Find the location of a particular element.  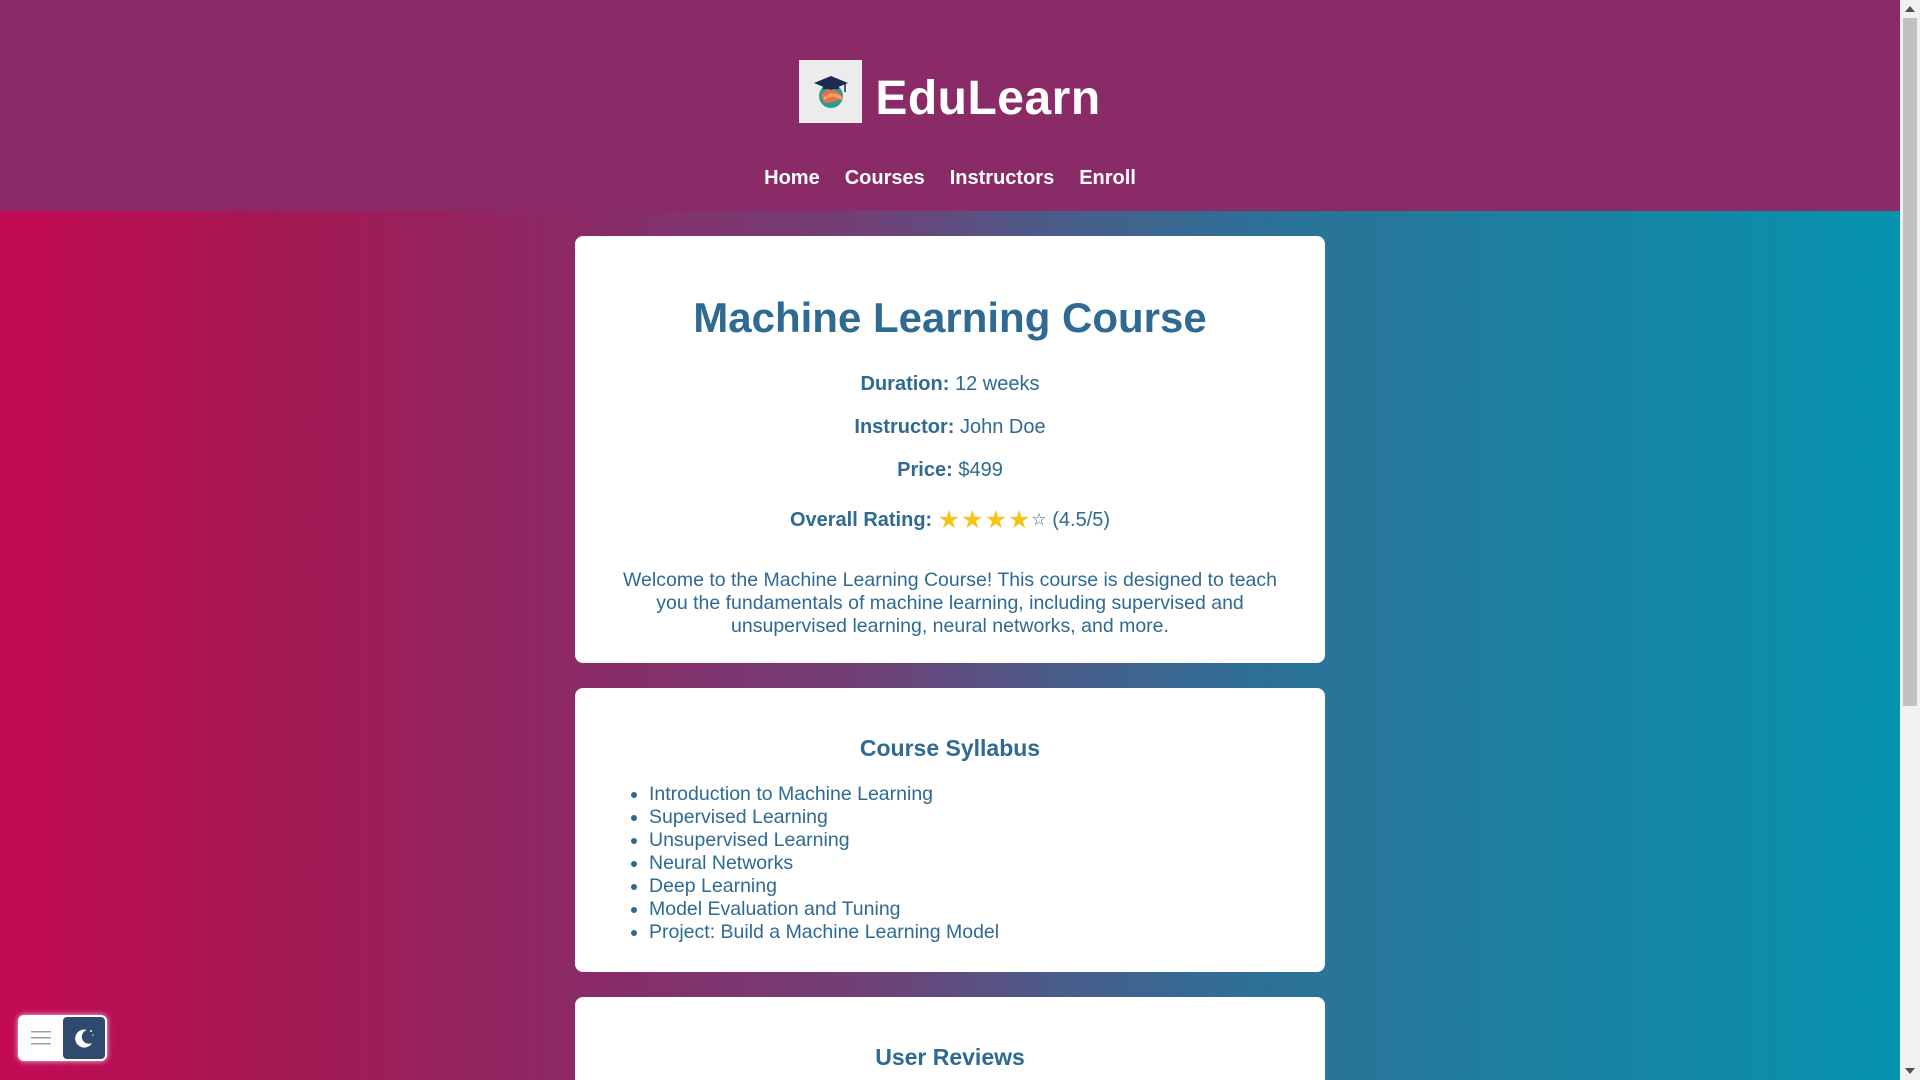

scroll-down-arrow-icon is located at coordinates (1910, 1071).